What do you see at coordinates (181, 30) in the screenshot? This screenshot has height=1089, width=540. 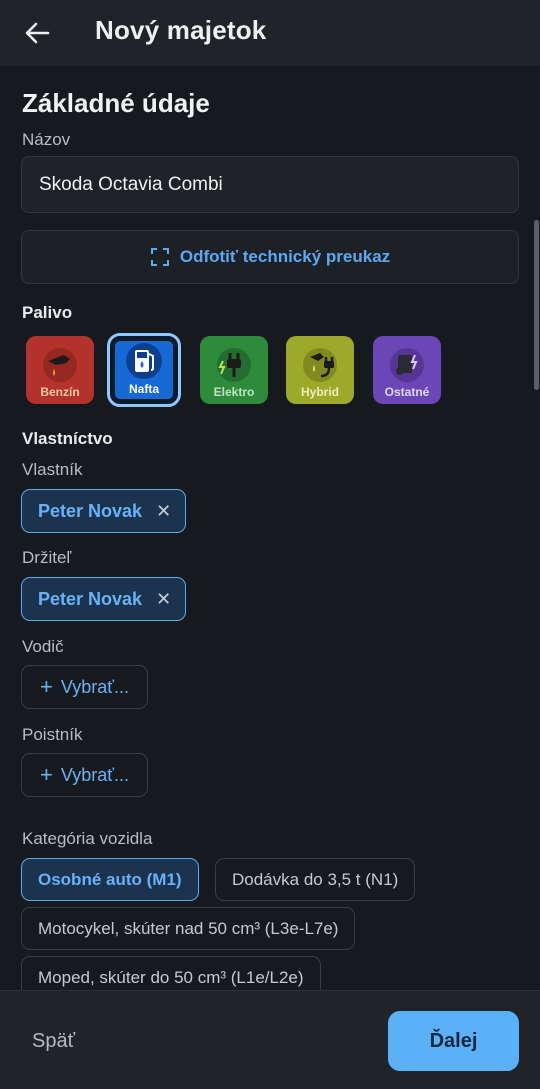 I see `page-title: Nový majetok` at bounding box center [181, 30].